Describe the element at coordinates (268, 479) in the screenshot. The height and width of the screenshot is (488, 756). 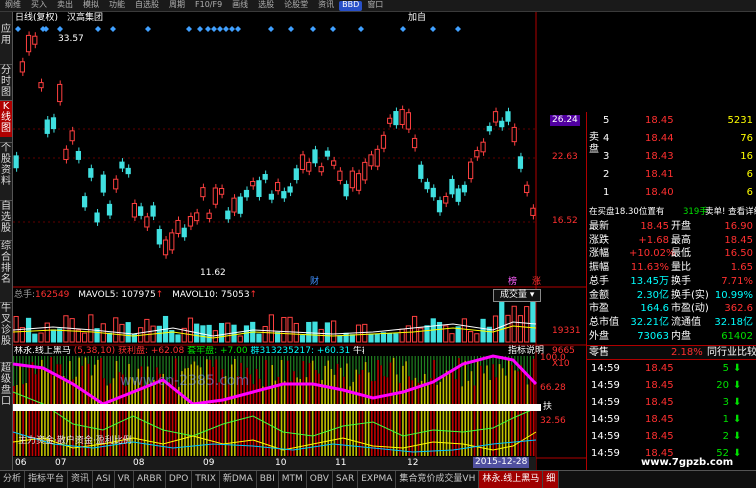
I see `indicator-tab: BBI` at that location.